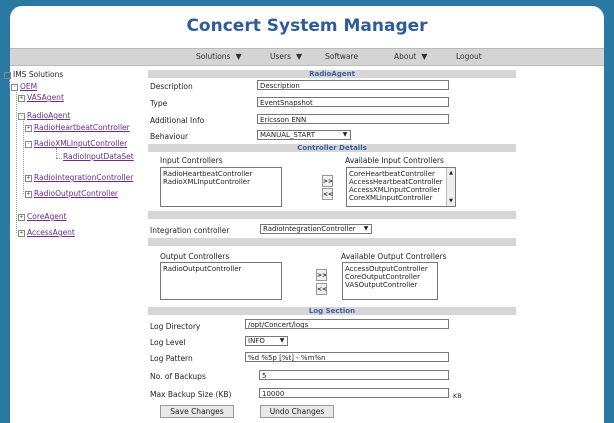 This screenshot has width=614, height=423. I want to click on tree-link: RadioHeartbeatController, so click(82, 127).